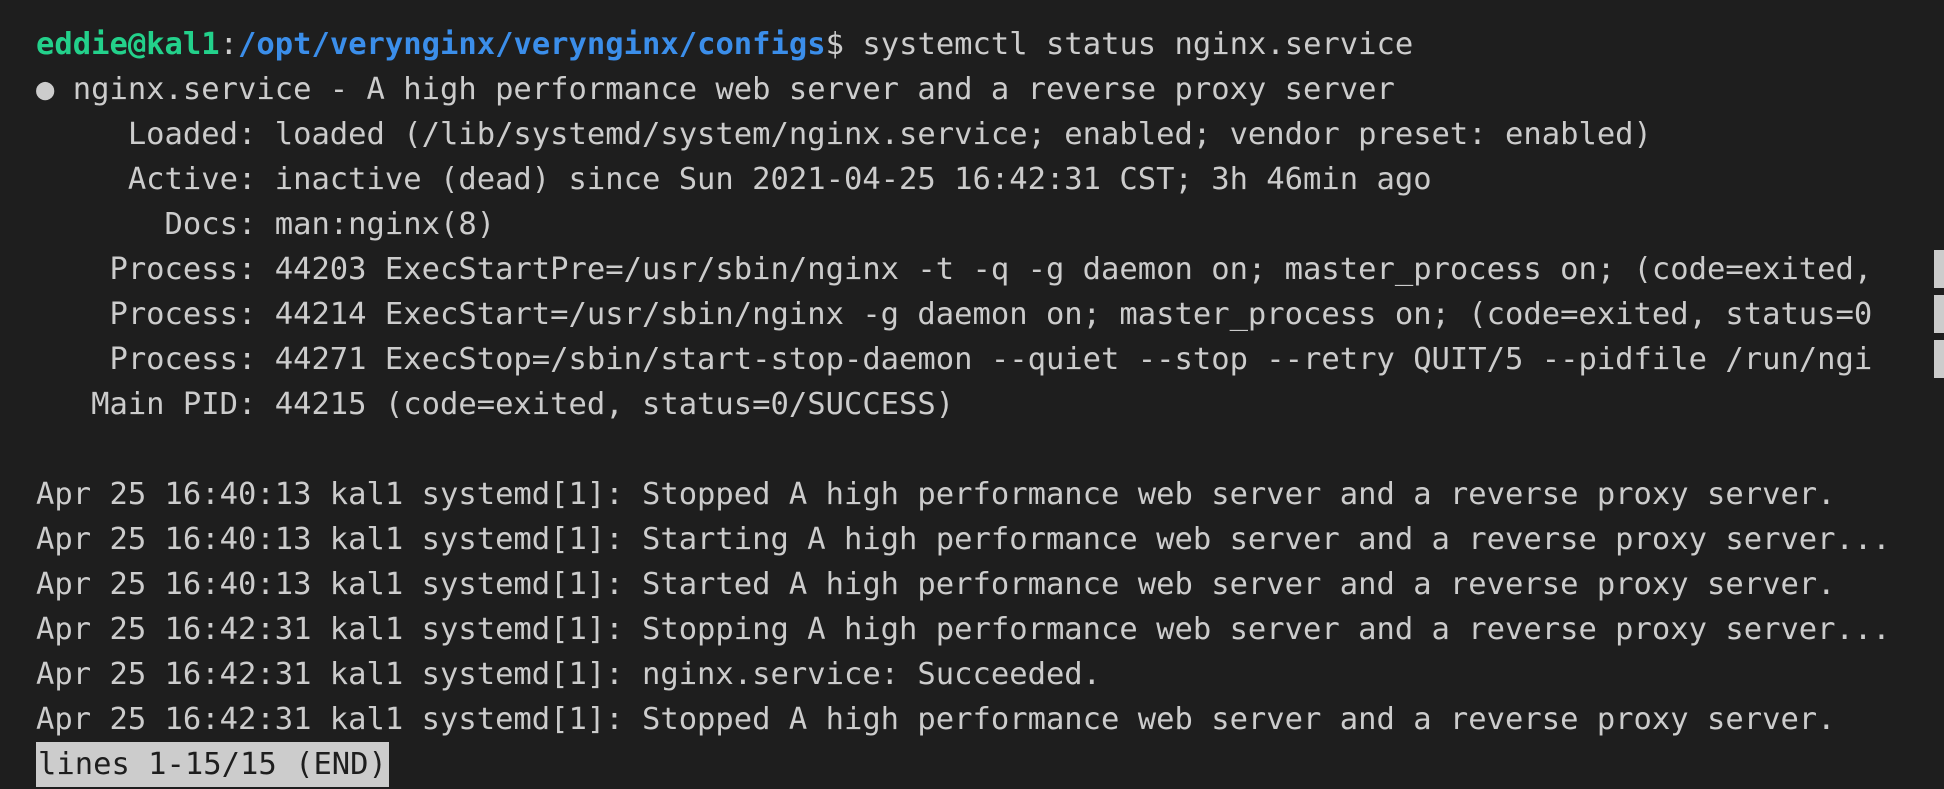 The image size is (1944, 789). I want to click on prompt-command: systemctl status nginx.service, so click(1129, 44).